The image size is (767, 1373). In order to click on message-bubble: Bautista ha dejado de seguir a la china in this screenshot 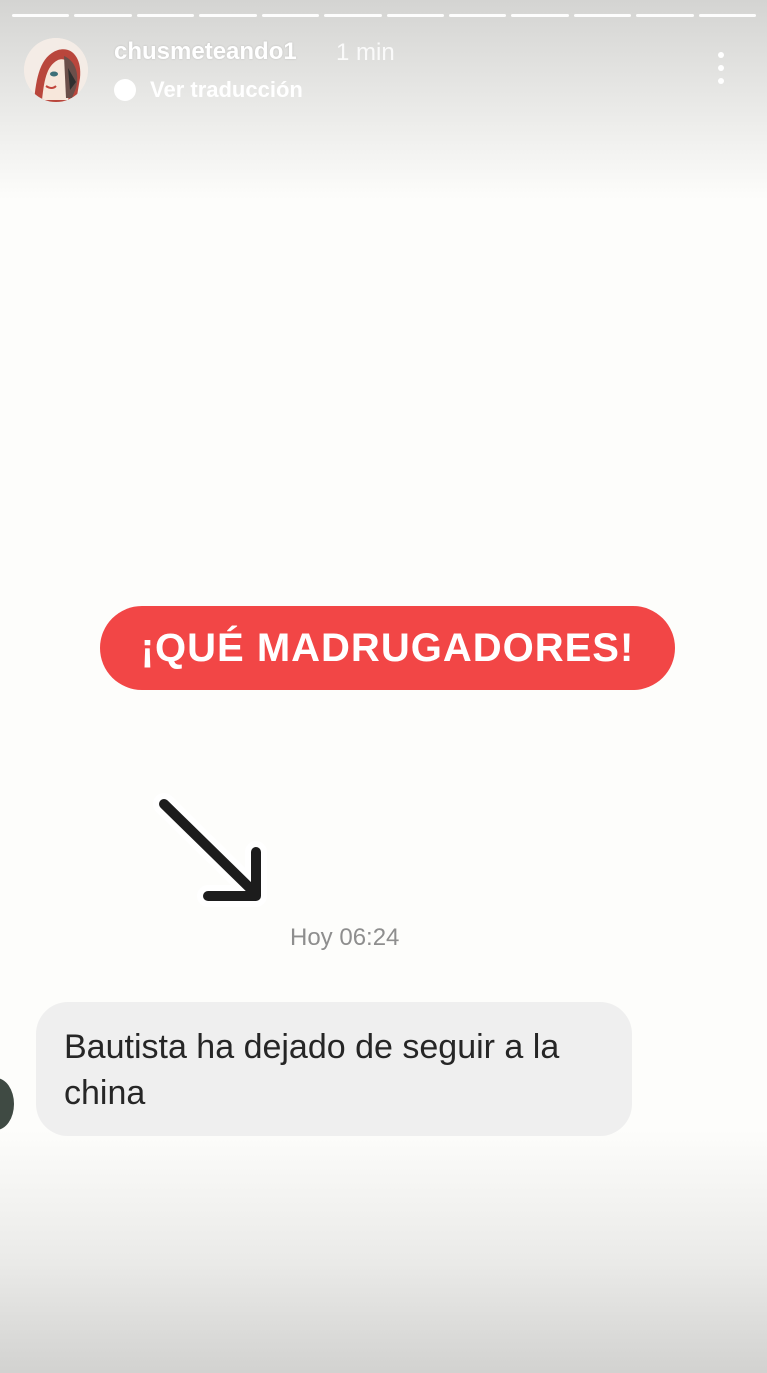, I will do `click(334, 1069)`.